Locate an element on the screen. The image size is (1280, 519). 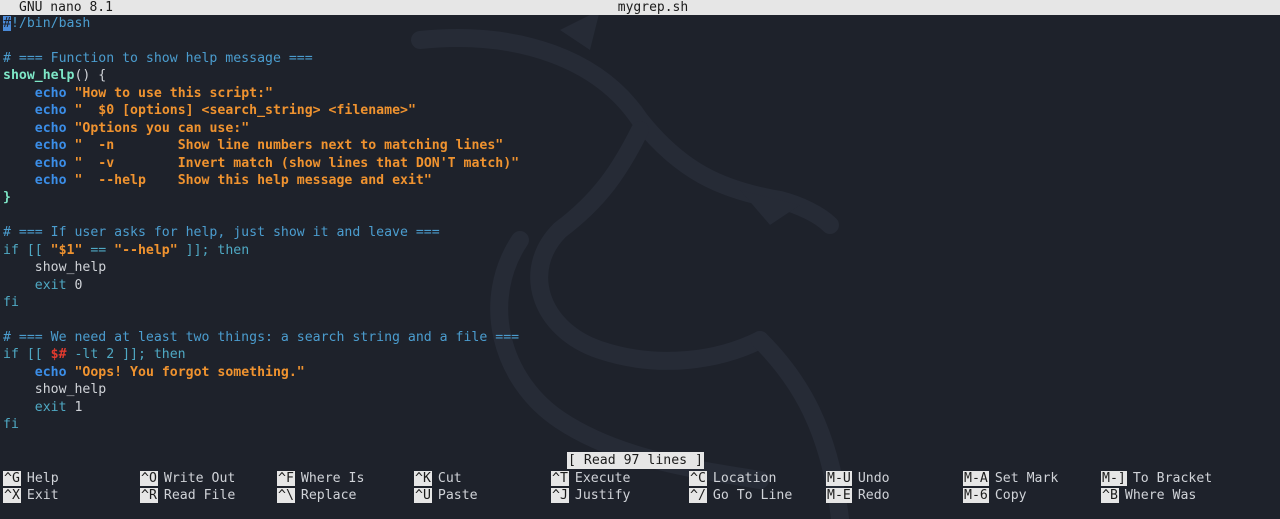
shortcut-exit: ^X Exit is located at coordinates (31, 495).